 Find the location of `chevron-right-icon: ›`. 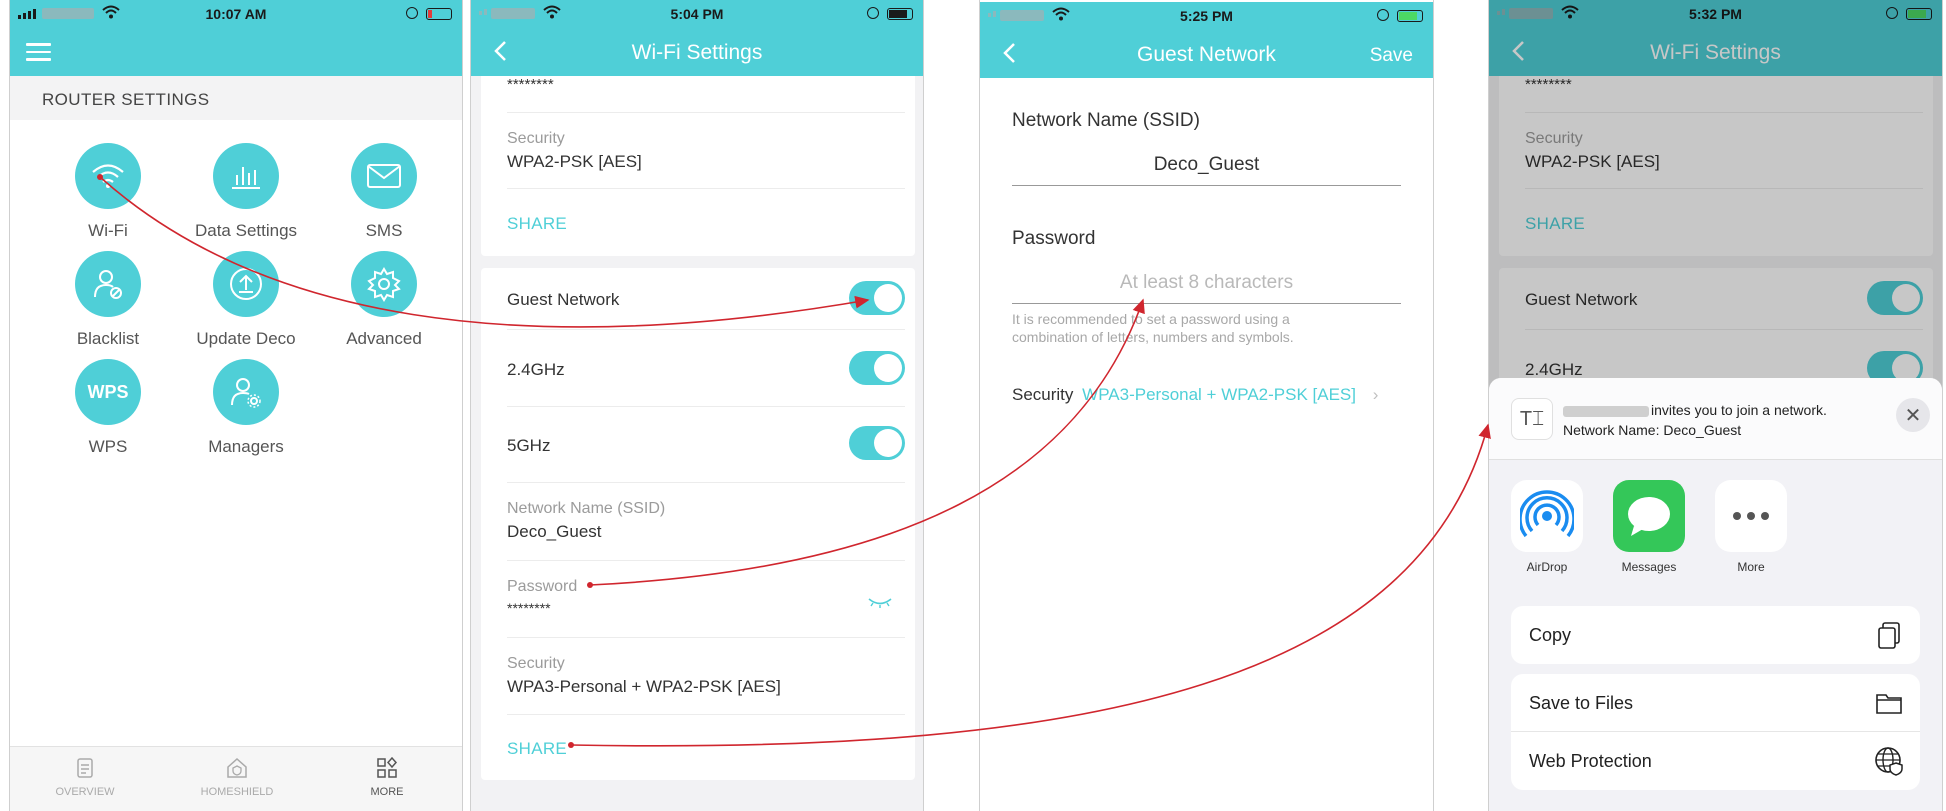

chevron-right-icon: › is located at coordinates (1375, 394).